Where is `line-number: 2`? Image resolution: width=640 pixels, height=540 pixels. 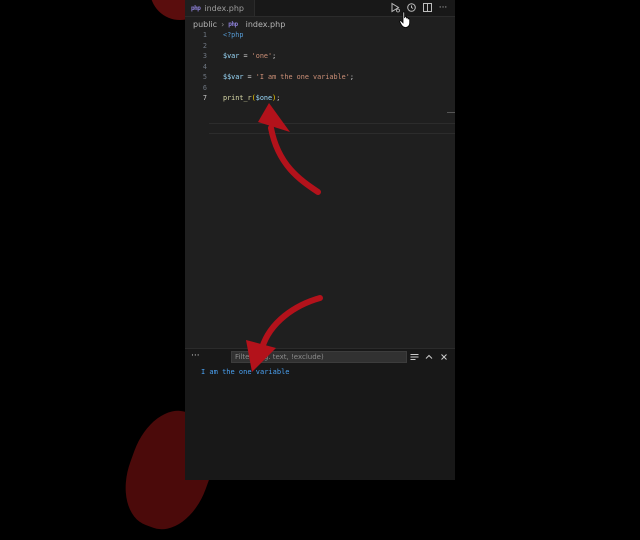 line-number: 2 is located at coordinates (204, 45).